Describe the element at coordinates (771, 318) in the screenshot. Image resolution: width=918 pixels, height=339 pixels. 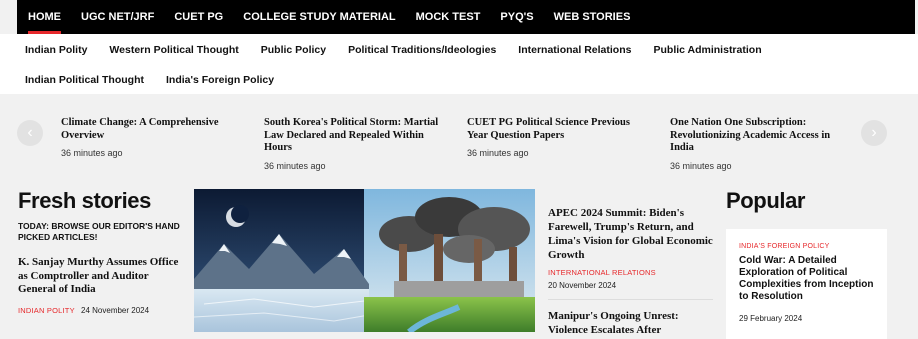
I see `article-date: 29 February 2024` at that location.